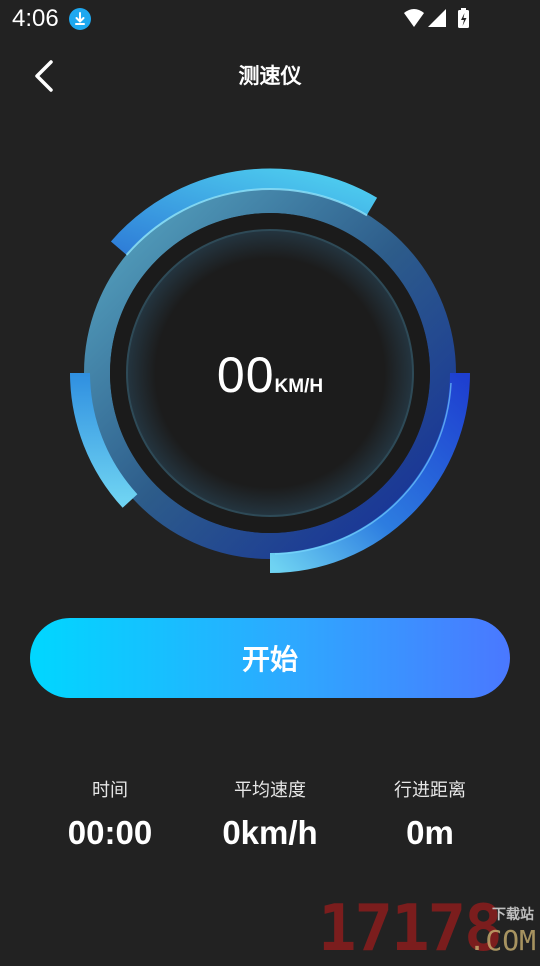  Describe the element at coordinates (513, 914) in the screenshot. I see `watermark-cn: 下载站` at that location.